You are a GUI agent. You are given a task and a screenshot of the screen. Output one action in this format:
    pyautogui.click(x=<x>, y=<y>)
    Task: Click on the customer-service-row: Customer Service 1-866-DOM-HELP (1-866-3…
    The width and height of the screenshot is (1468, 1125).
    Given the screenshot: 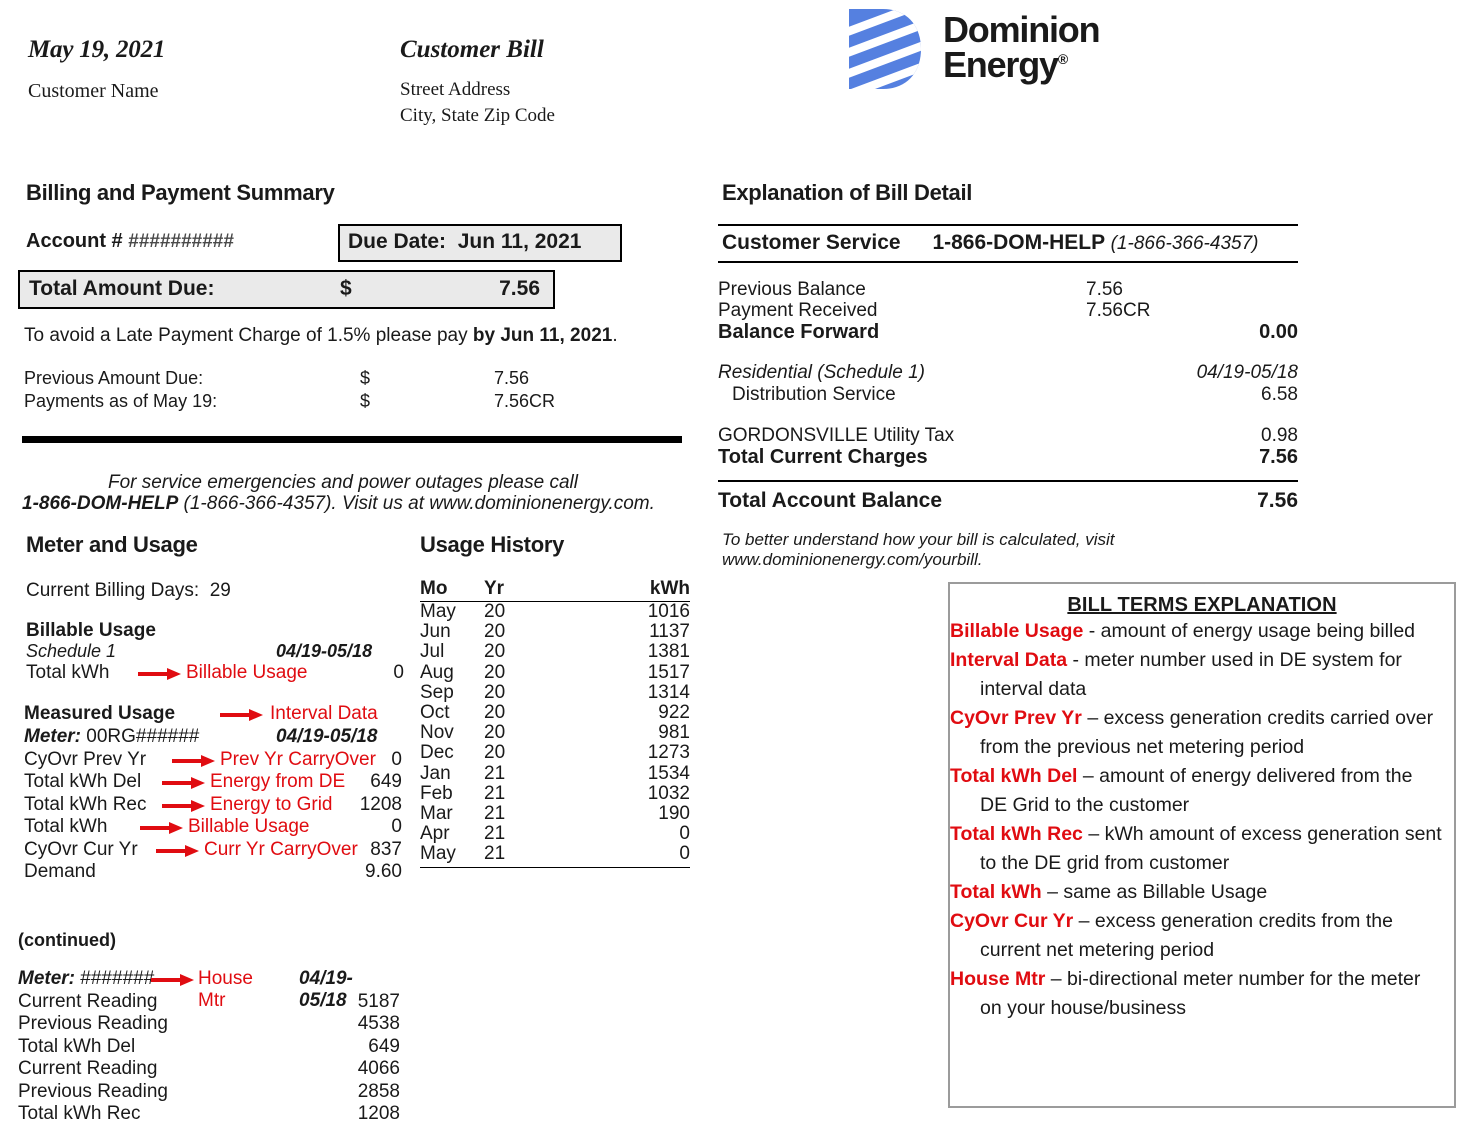 What is the action you would take?
    pyautogui.click(x=990, y=243)
    